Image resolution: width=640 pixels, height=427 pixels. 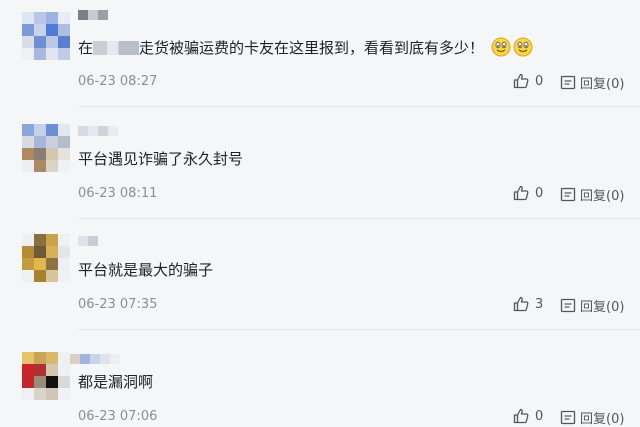 I want to click on comment-time: 06-23 08:11, so click(x=118, y=193).